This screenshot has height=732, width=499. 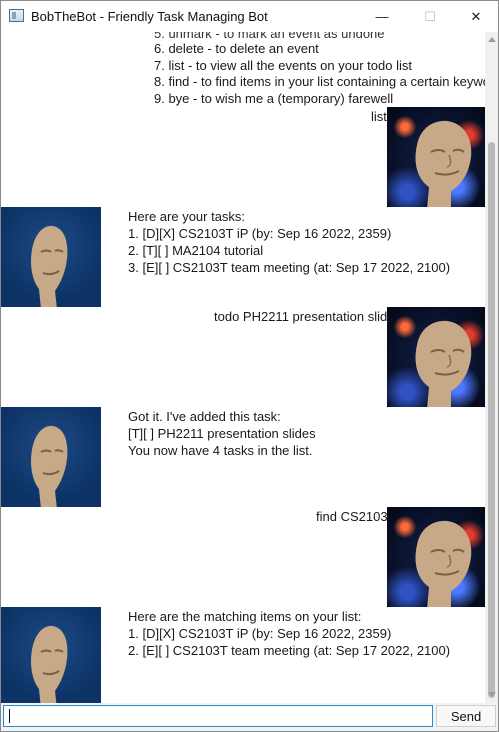 I want to click on user-message: find CS2103T, so click(x=356, y=516).